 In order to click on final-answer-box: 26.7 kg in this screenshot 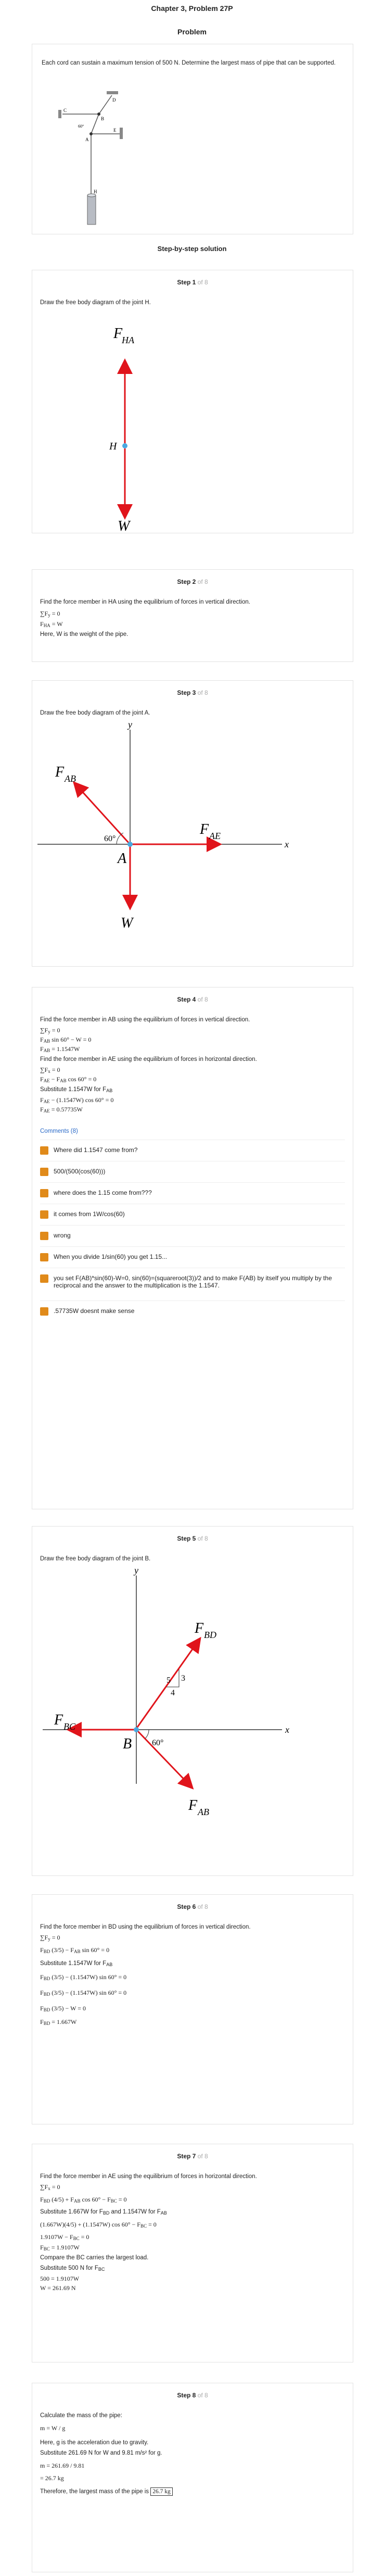, I will do `click(162, 2491)`.